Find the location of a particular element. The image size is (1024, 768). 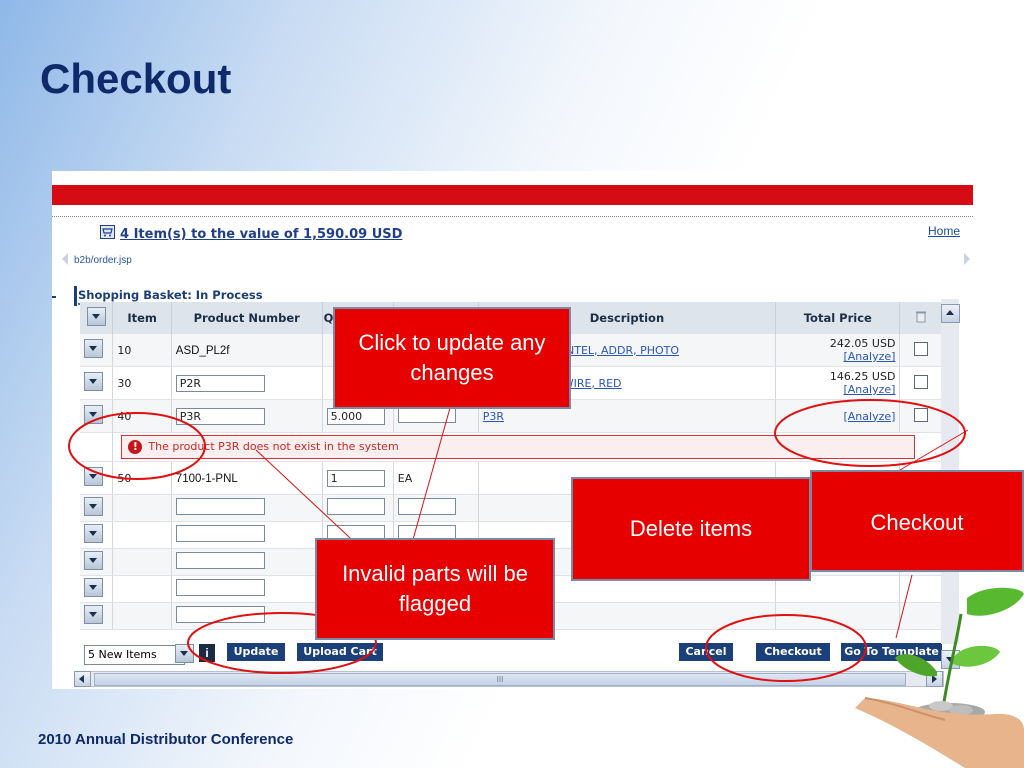

trash-icon is located at coordinates (921, 316).